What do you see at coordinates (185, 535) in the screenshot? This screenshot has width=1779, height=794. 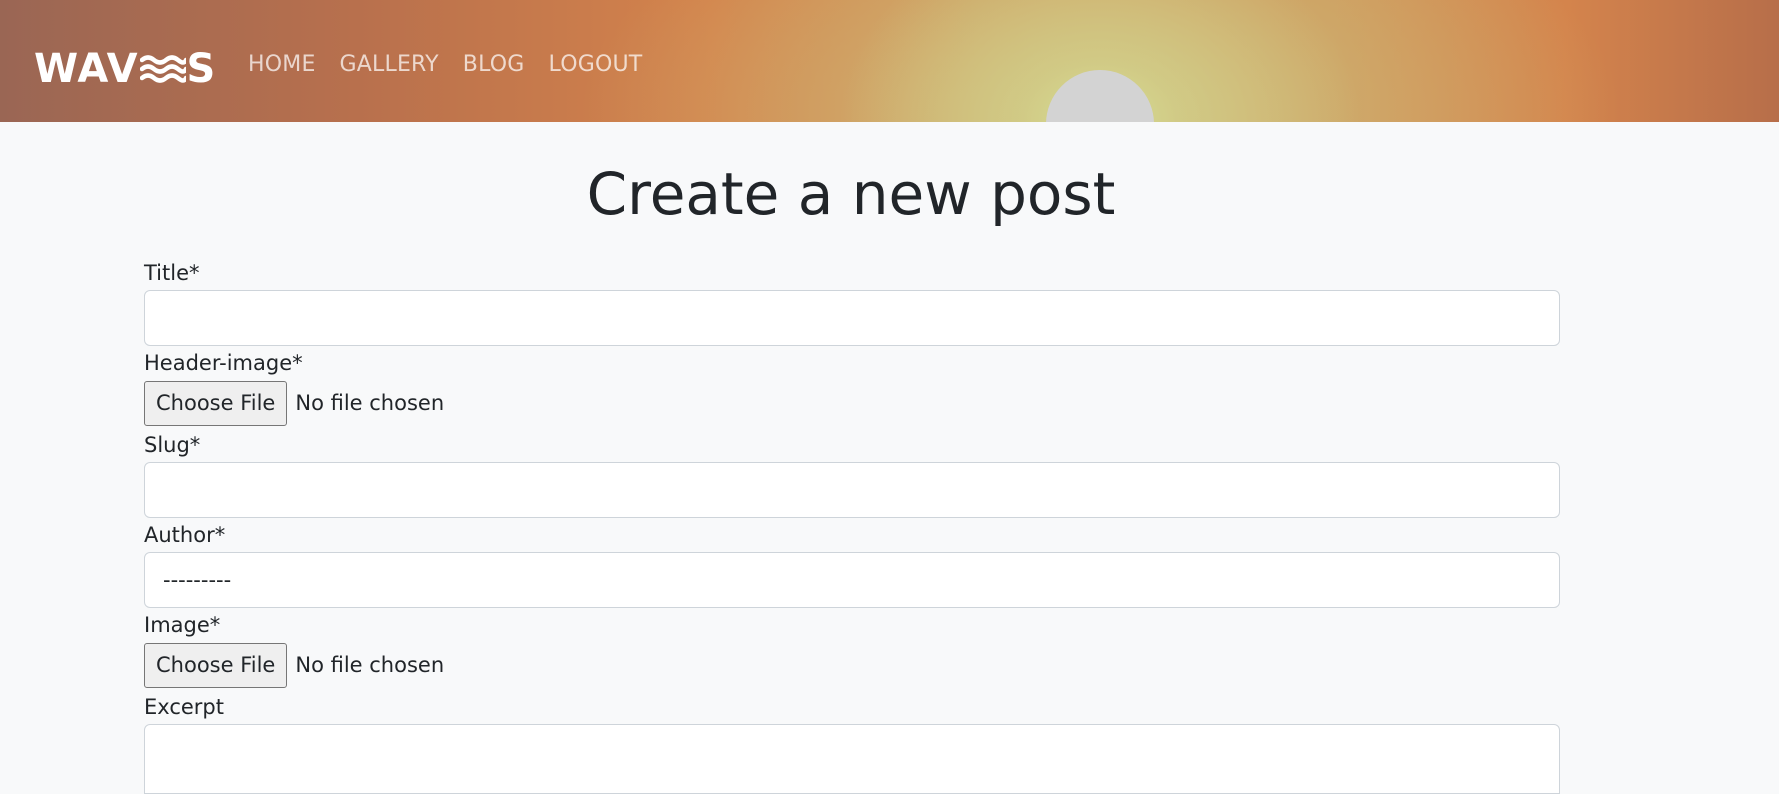 I see `author-label: Author*` at bounding box center [185, 535].